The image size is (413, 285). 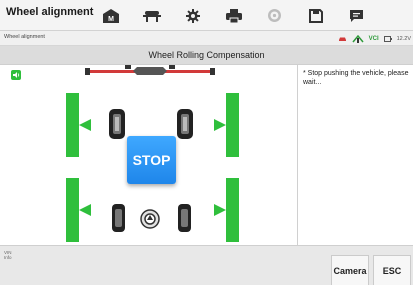 I want to click on save-button, so click(x=315, y=15).